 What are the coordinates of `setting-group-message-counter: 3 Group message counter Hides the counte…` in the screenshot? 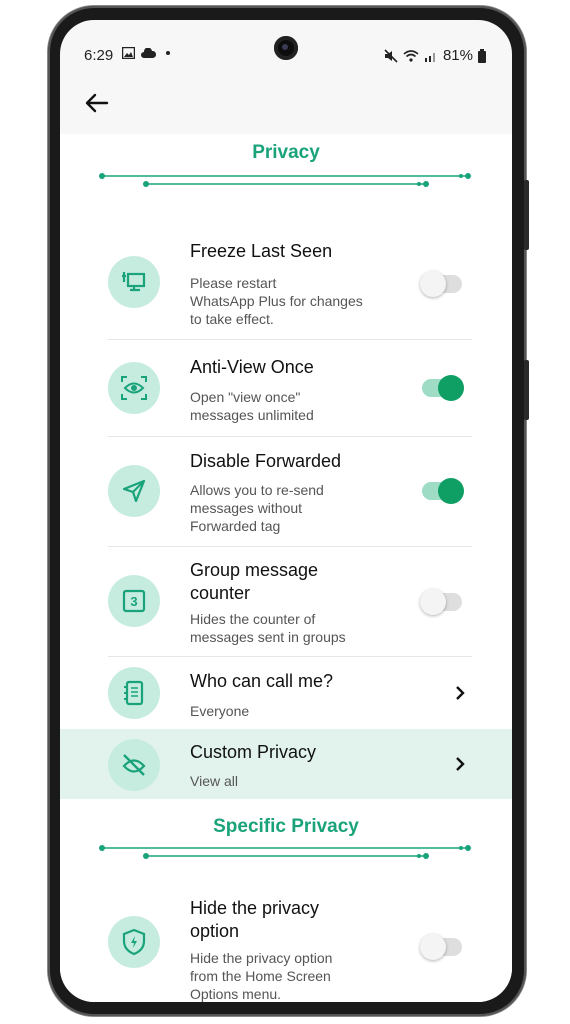 It's located at (286, 602).